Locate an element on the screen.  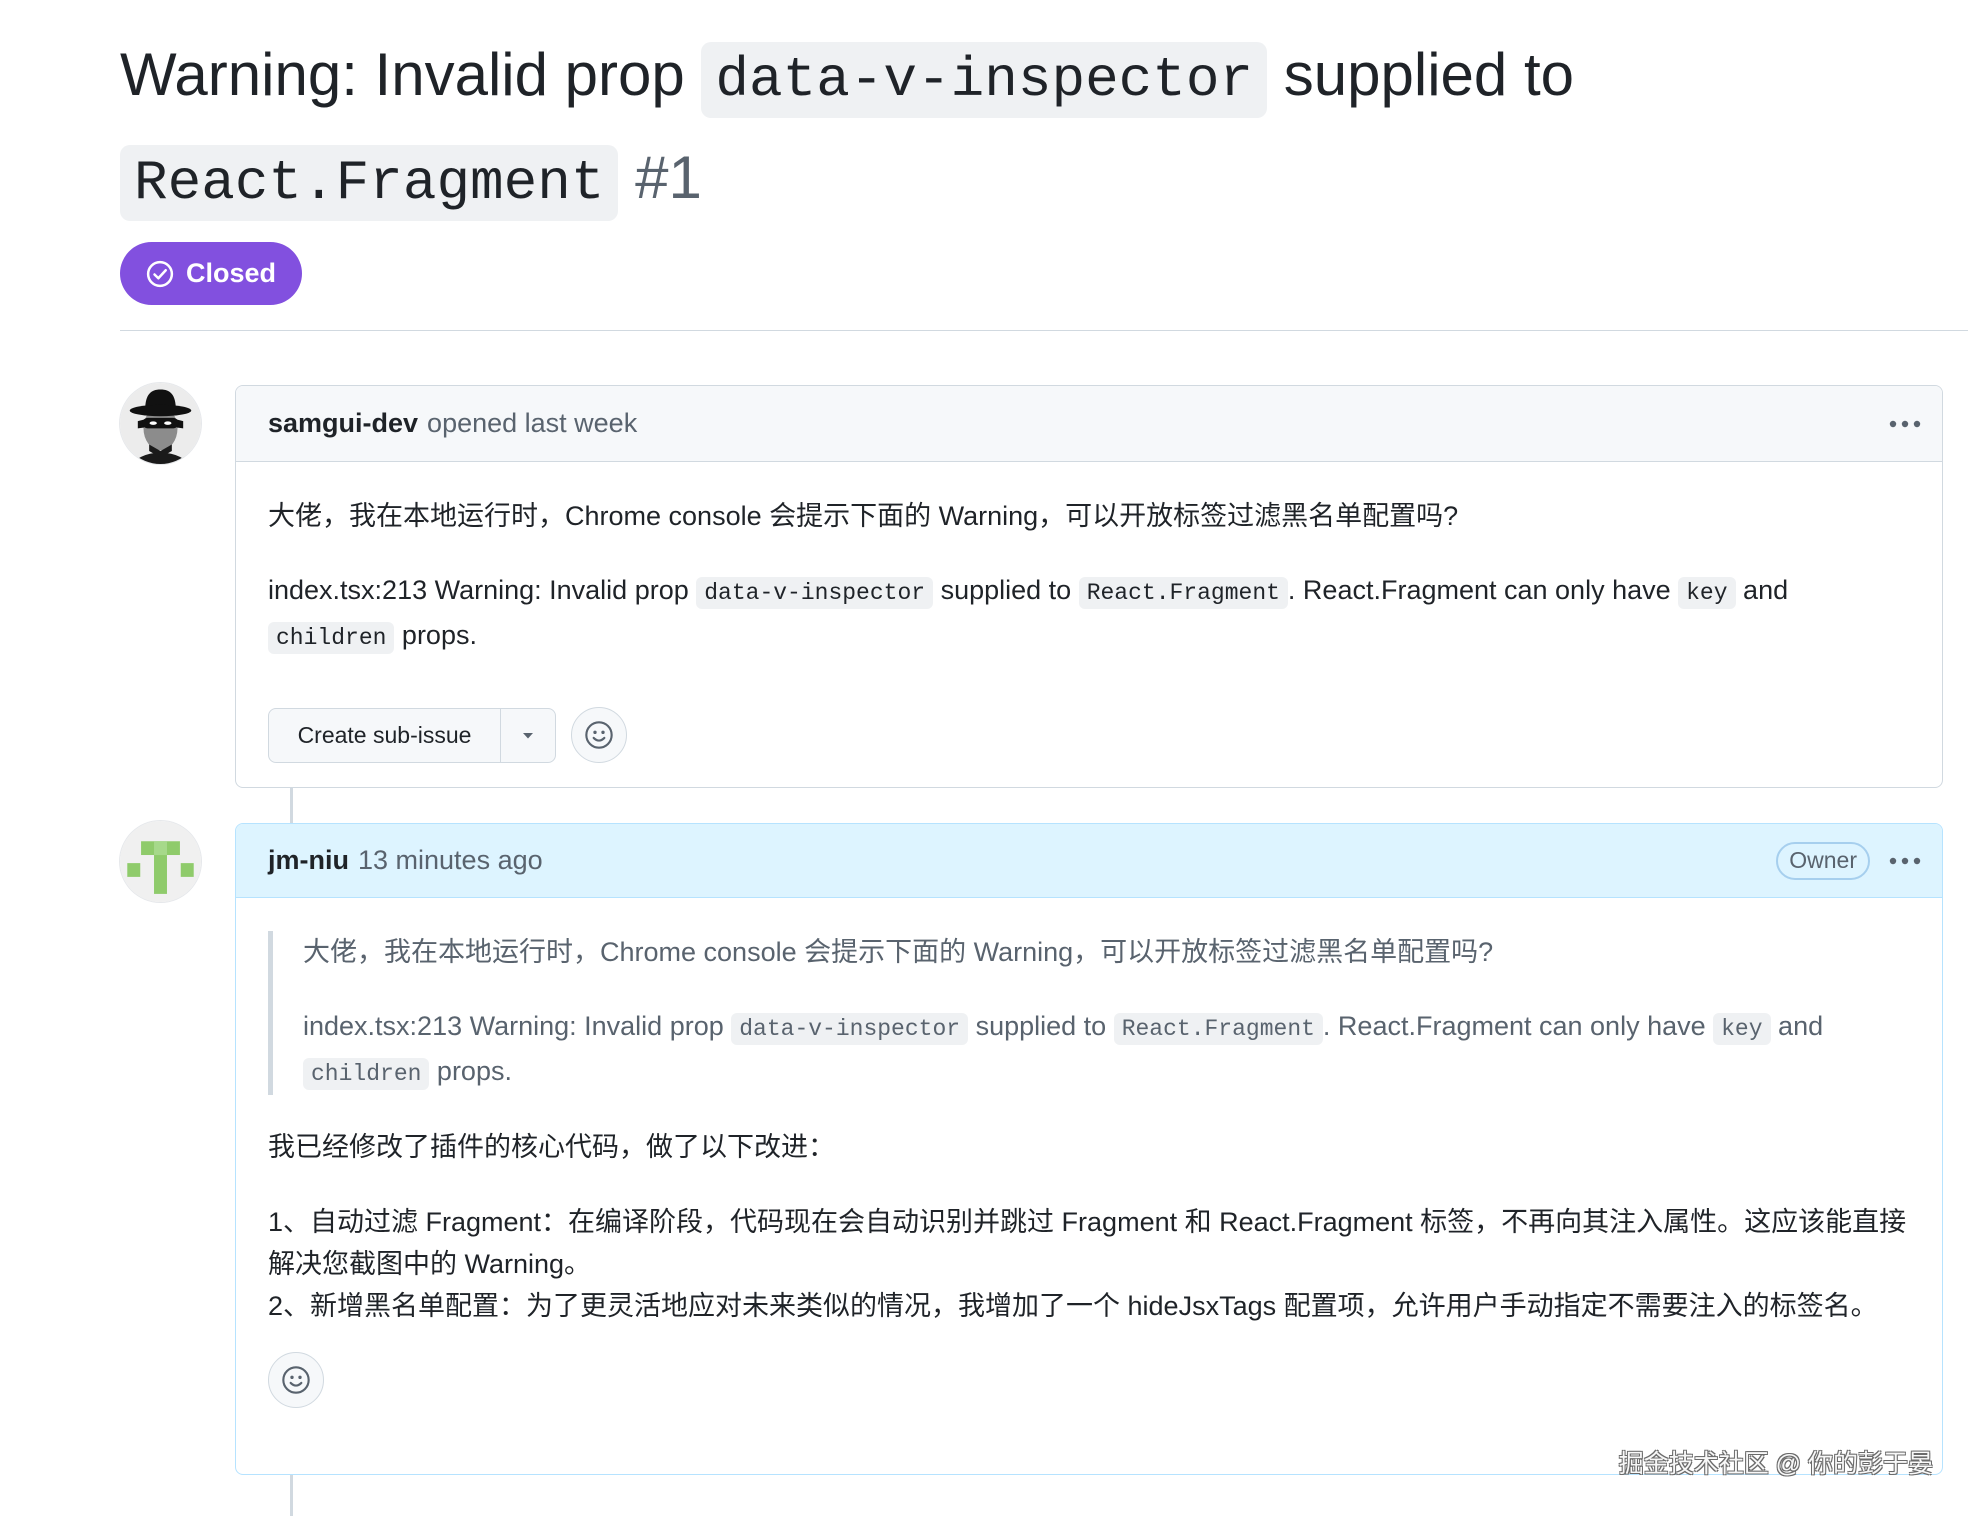
spy-avatar-icon is located at coordinates (160, 423).